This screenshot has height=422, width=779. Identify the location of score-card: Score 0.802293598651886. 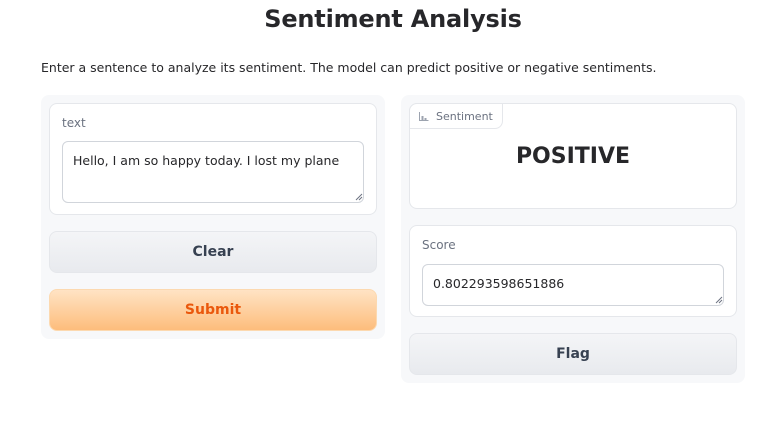
(573, 271).